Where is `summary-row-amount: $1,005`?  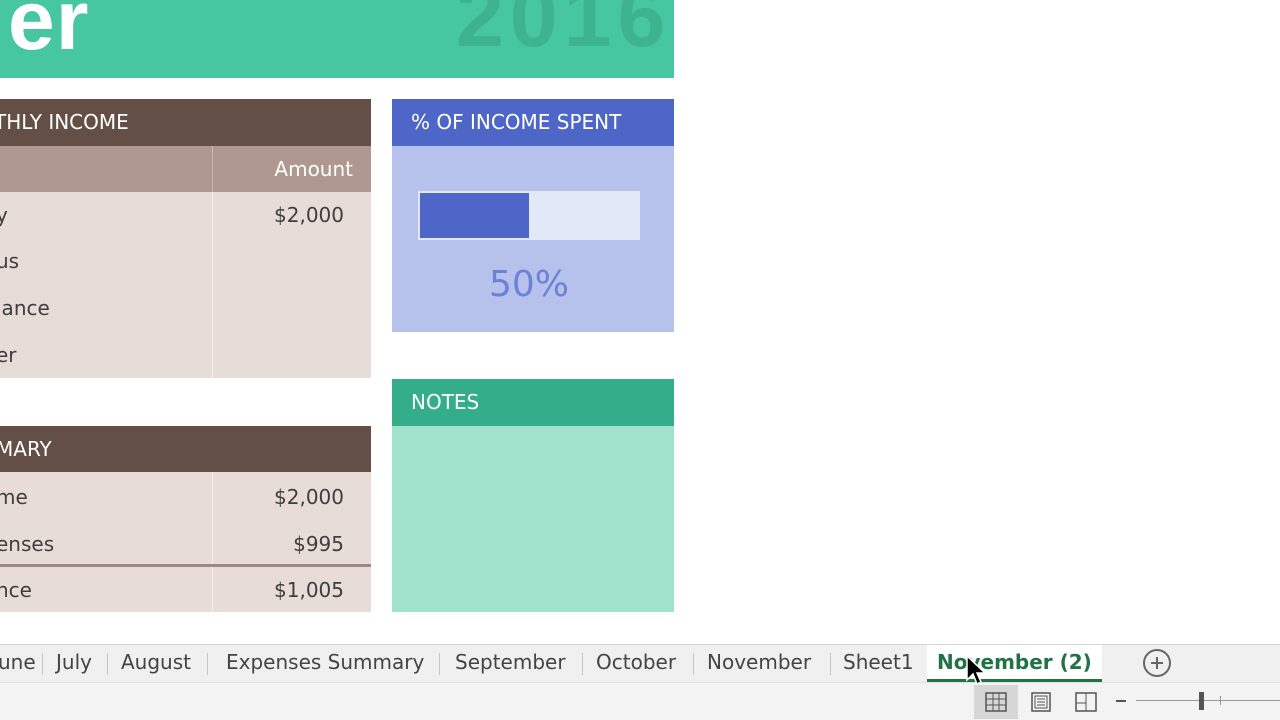 summary-row-amount: $1,005 is located at coordinates (309, 590).